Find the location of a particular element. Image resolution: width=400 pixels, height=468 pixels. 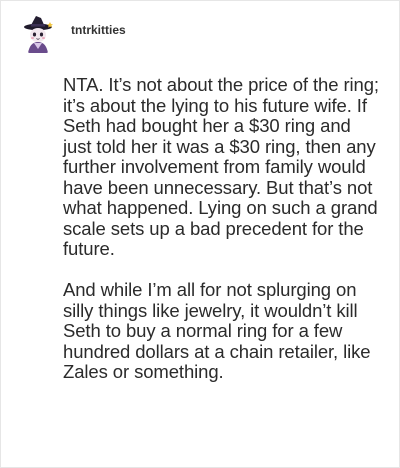

avatar is located at coordinates (38, 34).